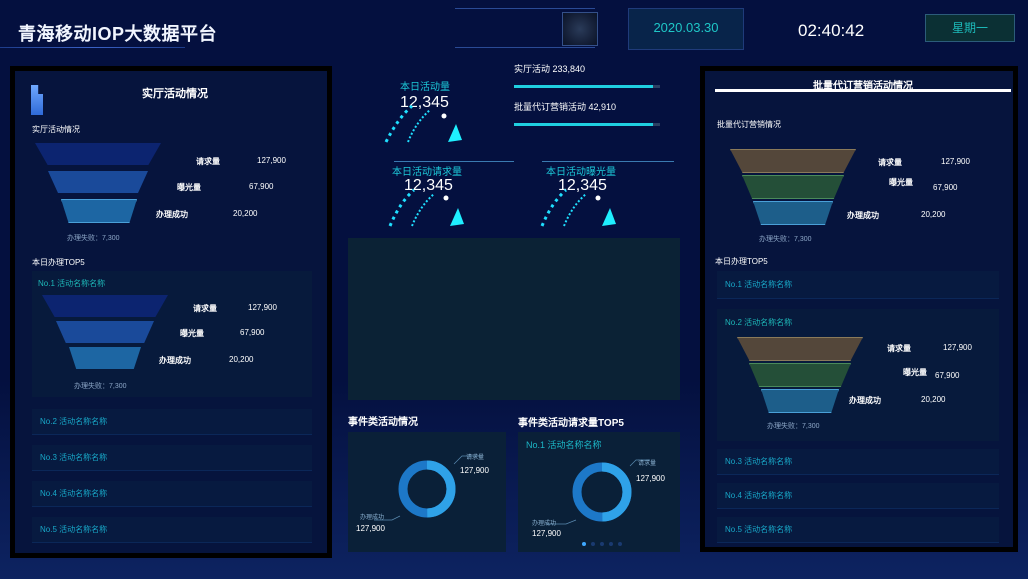 This screenshot has height=579, width=1028. Describe the element at coordinates (189, 187) in the screenshot. I see `exposure-label: 曝光量` at that location.